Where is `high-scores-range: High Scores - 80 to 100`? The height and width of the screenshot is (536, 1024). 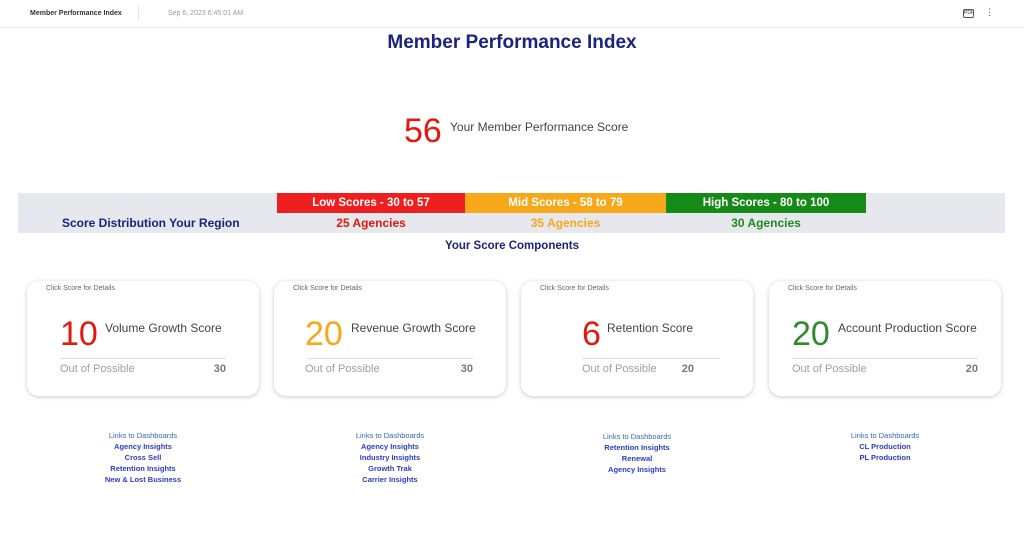
high-scores-range: High Scores - 80 to 100 is located at coordinates (766, 203).